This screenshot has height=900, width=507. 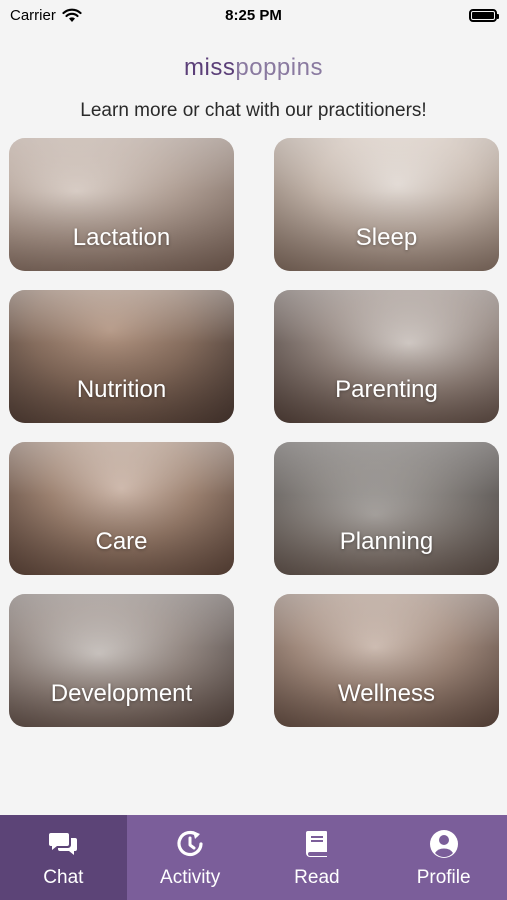 I want to click on topic-tile-development: Development, so click(x=121, y=660).